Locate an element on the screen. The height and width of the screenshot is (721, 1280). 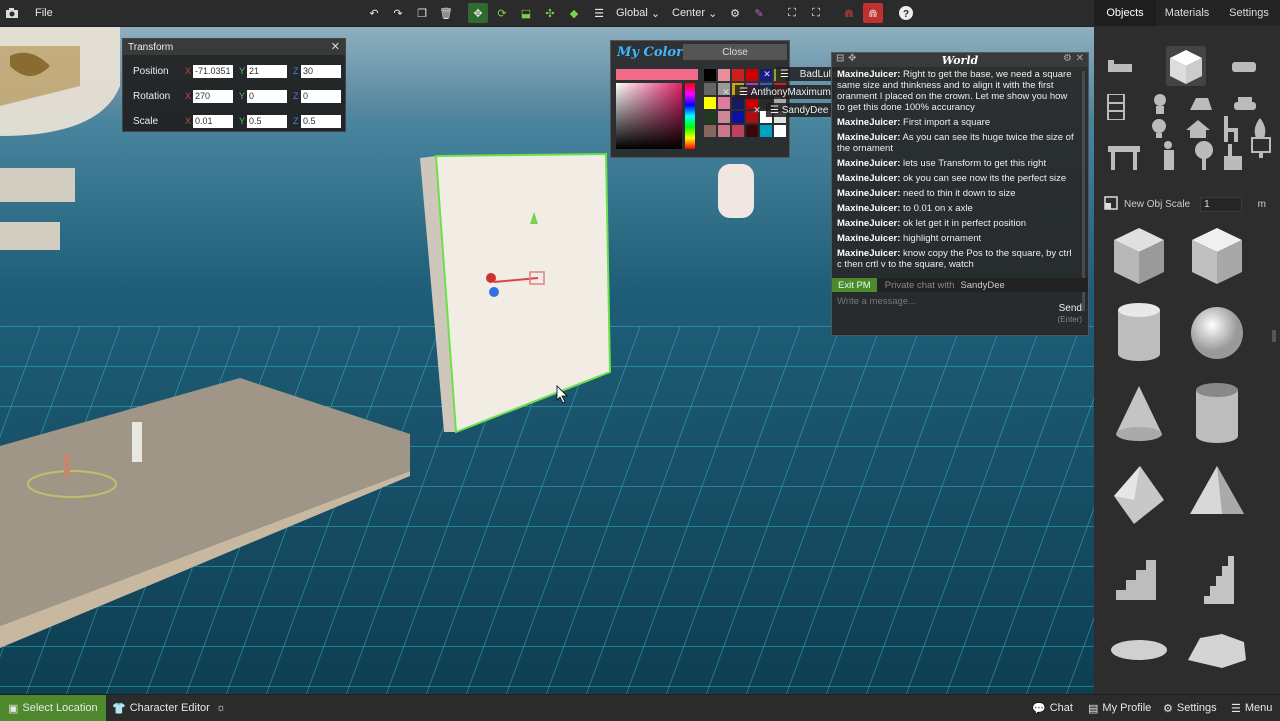
pivot-mode-dropdown: Center ⌄ is located at coordinates (694, 13).